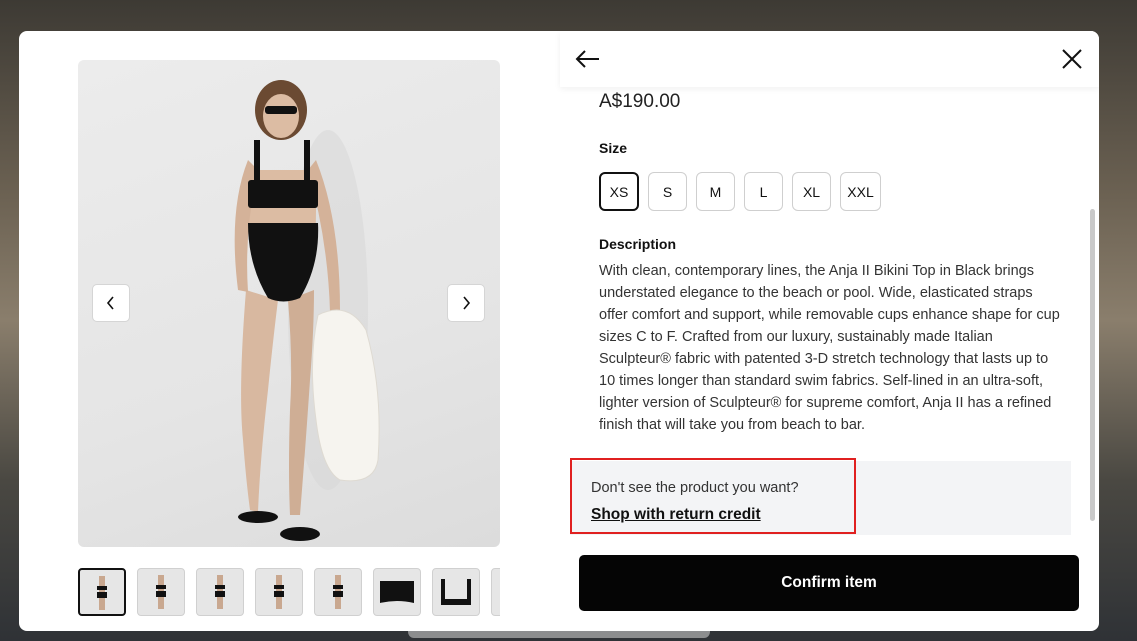 The width and height of the screenshot is (1137, 641). I want to click on chevron-left-icon, so click(110, 303).